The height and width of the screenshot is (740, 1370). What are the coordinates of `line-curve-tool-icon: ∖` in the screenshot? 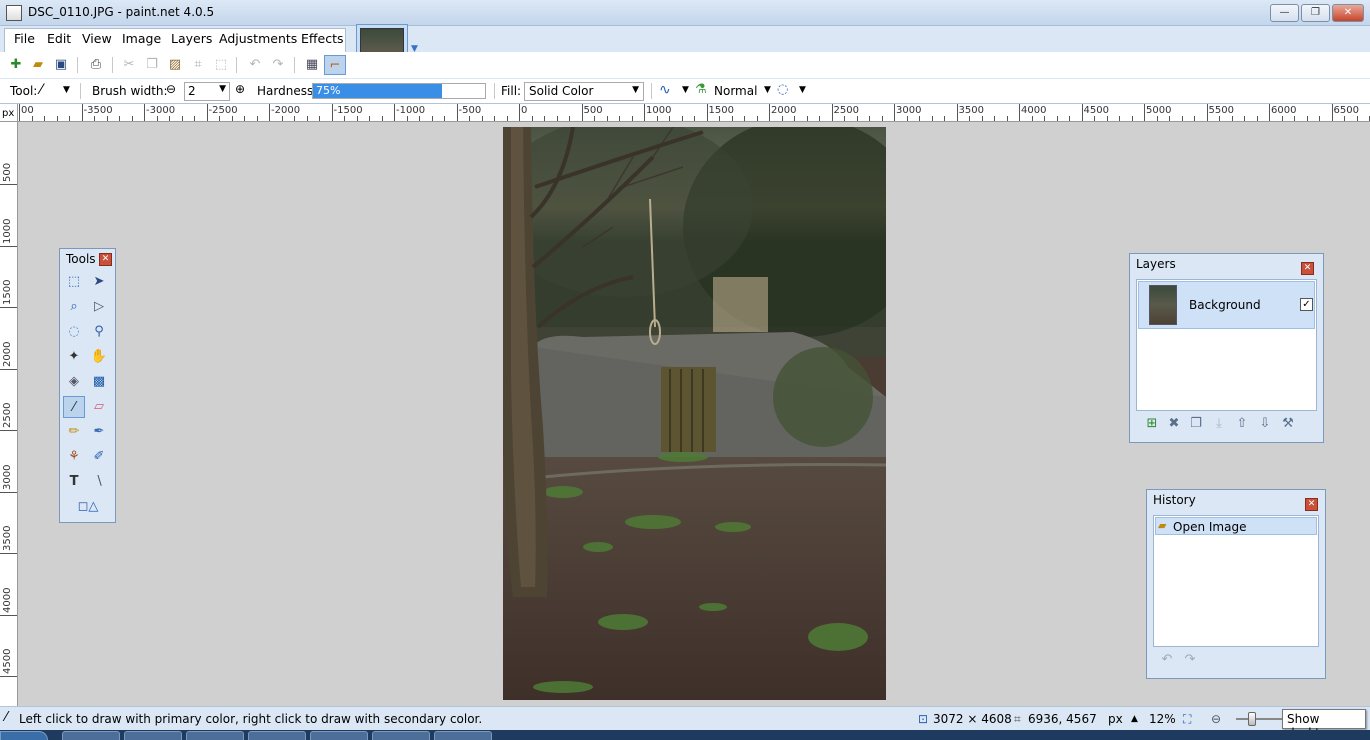 It's located at (99, 482).